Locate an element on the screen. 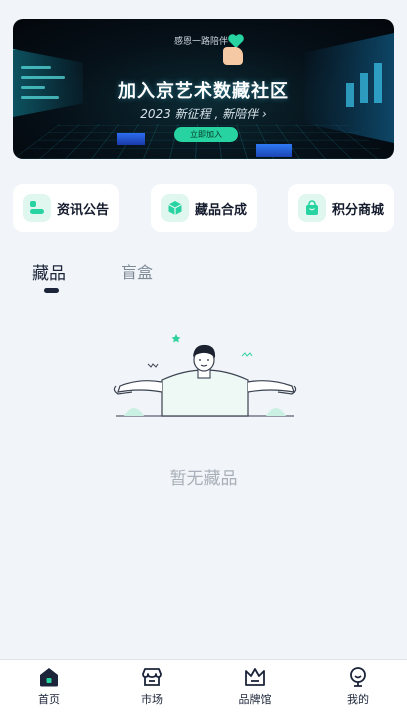 The width and height of the screenshot is (407, 716). shortcut-news: 资讯公告 is located at coordinates (66, 208).